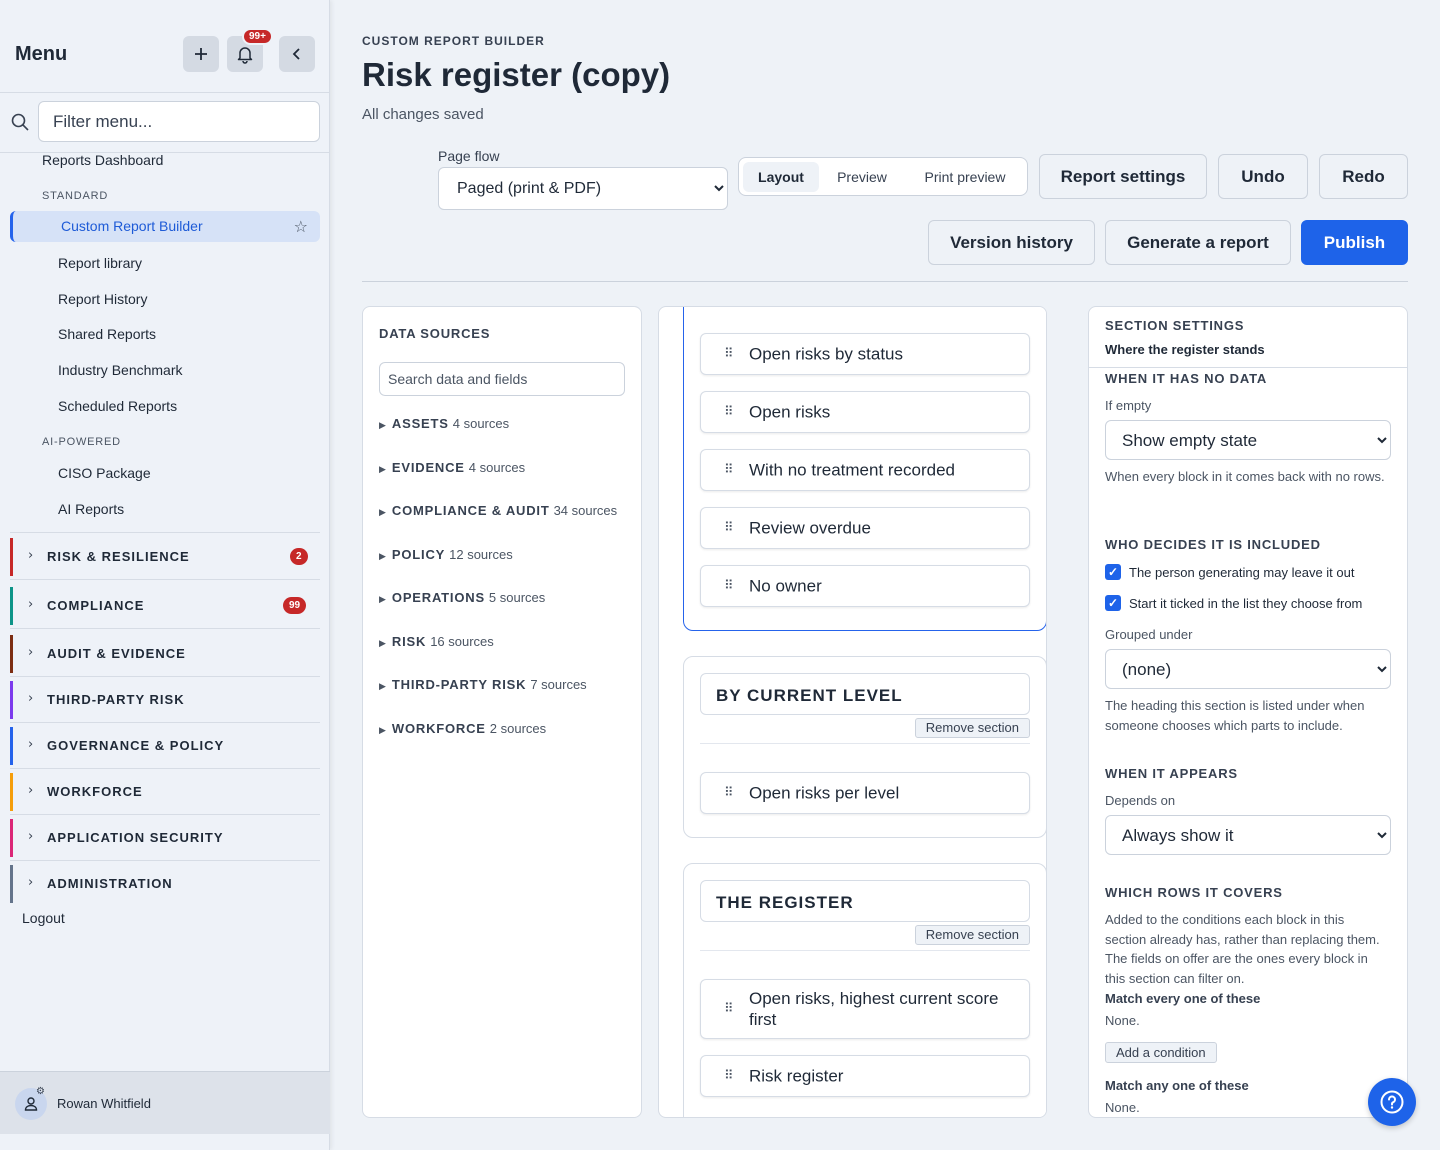 The width and height of the screenshot is (1440, 1150). I want to click on if-empty-select: Show empty state, so click(1248, 440).